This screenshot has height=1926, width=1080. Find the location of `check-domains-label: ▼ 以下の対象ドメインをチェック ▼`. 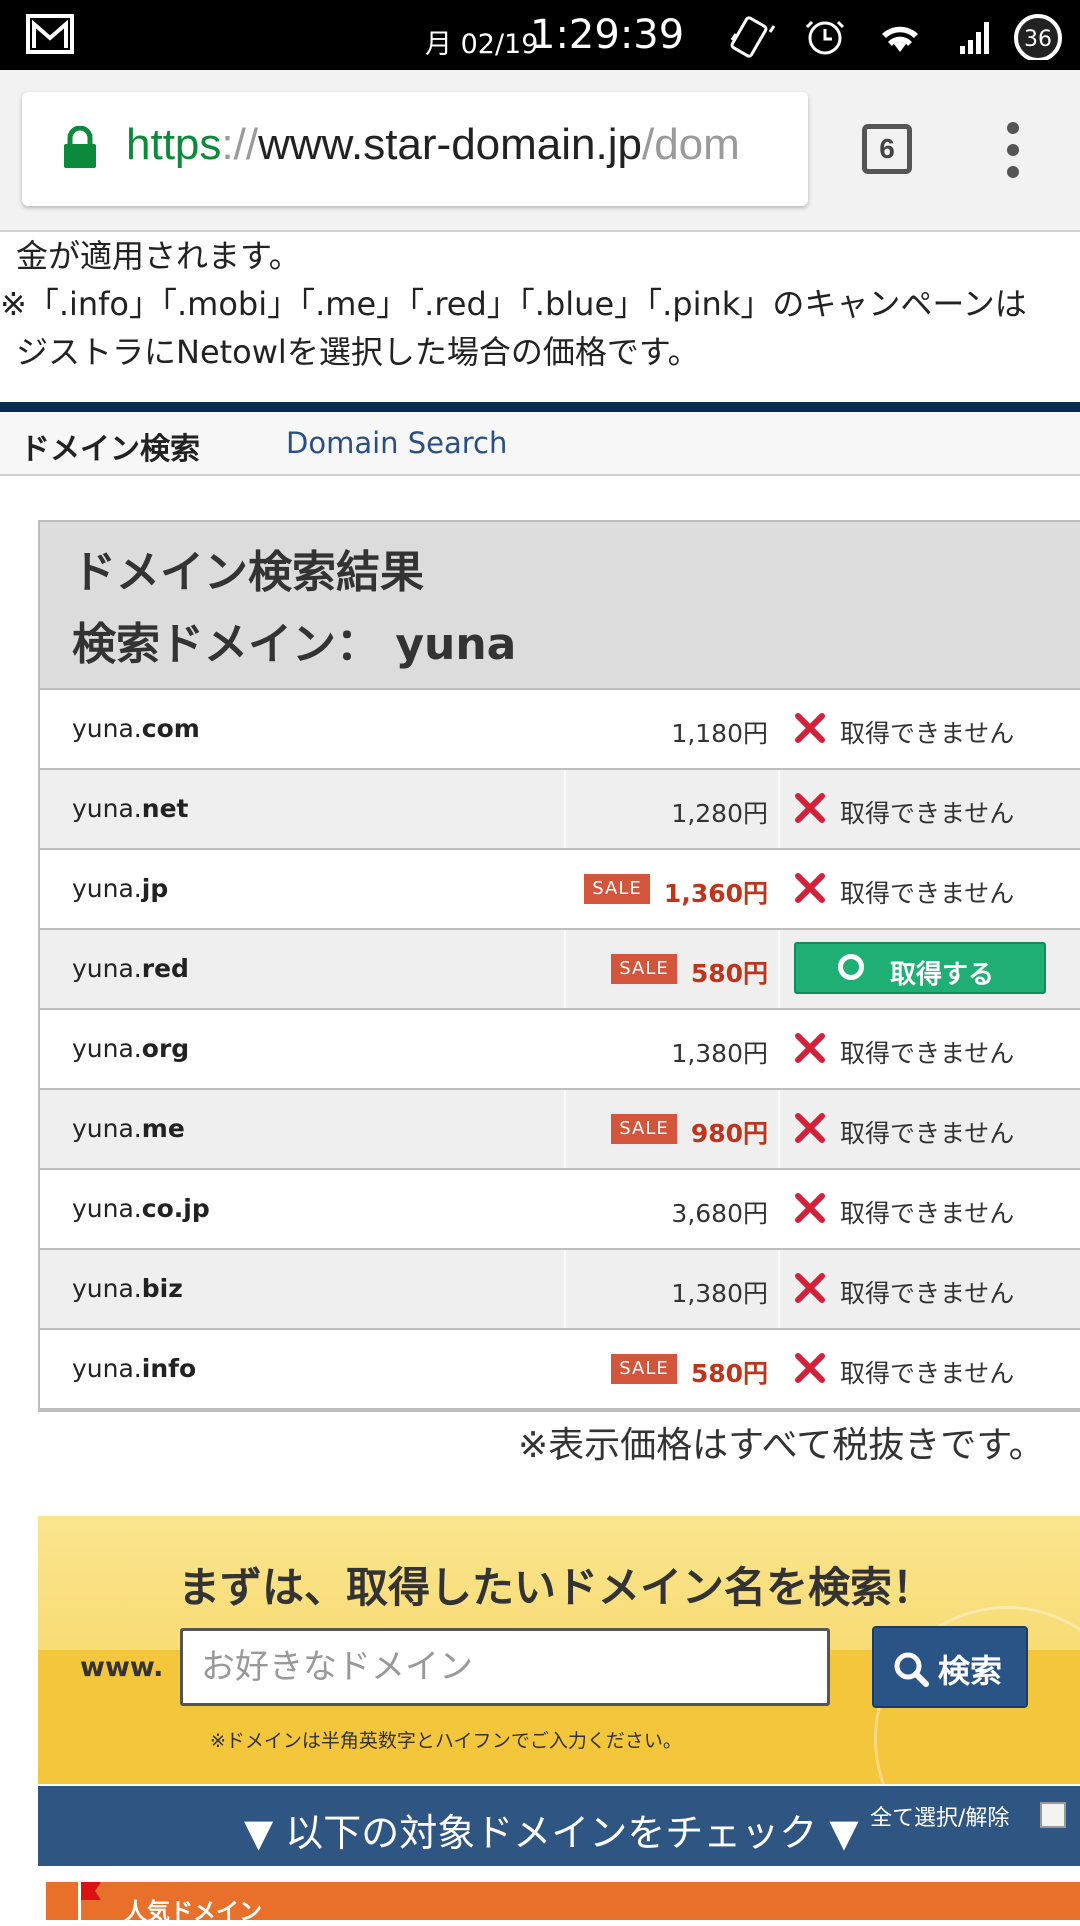

check-domains-label: ▼ 以下の対象ドメインをチェック ▼ is located at coordinates (551, 1833).